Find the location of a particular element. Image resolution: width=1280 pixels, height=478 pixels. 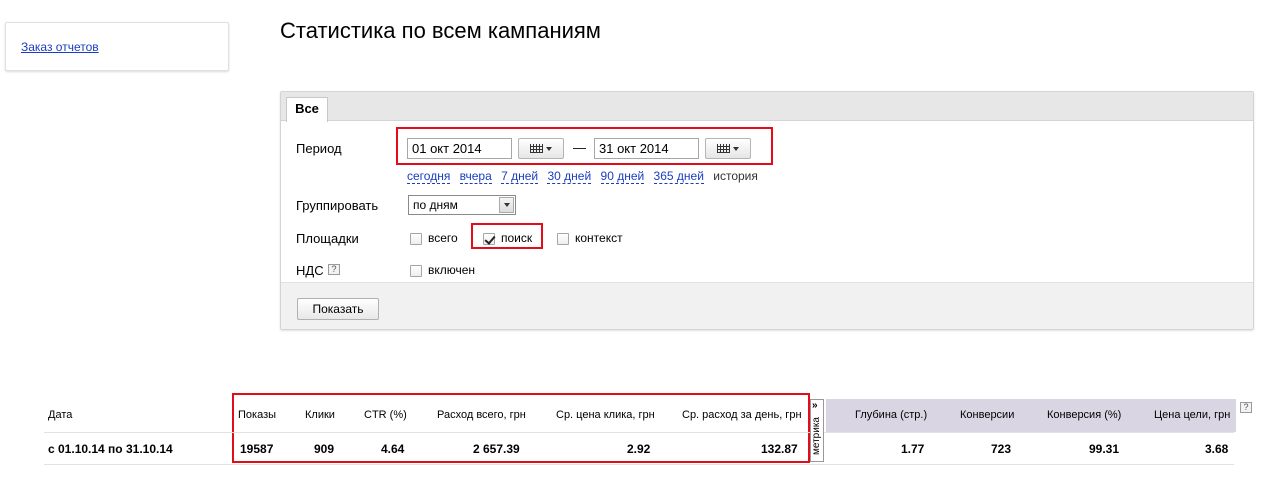

platform-all-label: всего is located at coordinates (443, 238).